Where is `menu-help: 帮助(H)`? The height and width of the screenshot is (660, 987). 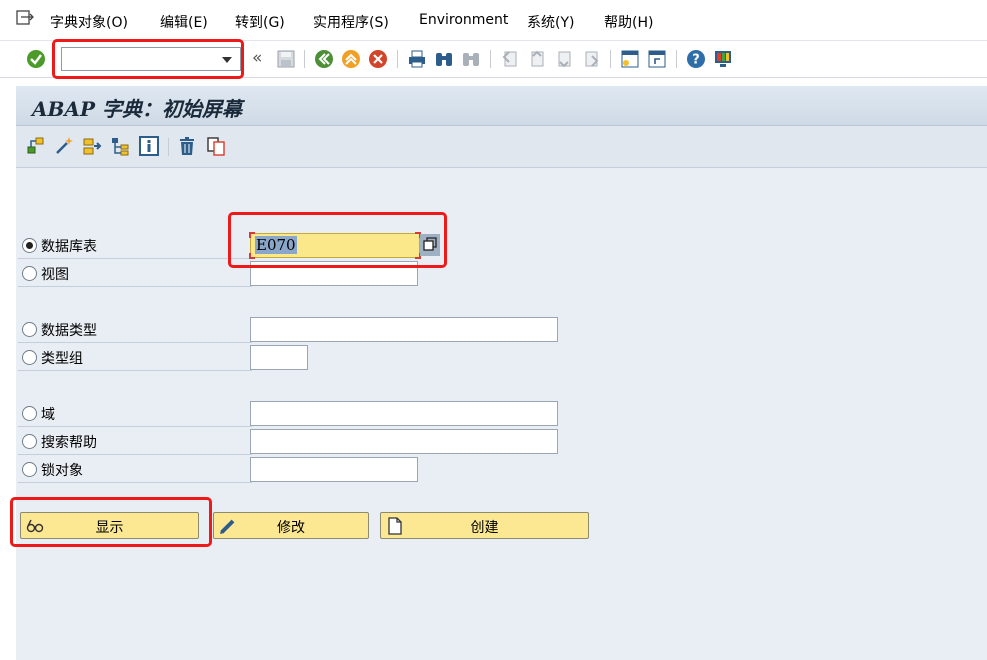 menu-help: 帮助(H) is located at coordinates (628, 22).